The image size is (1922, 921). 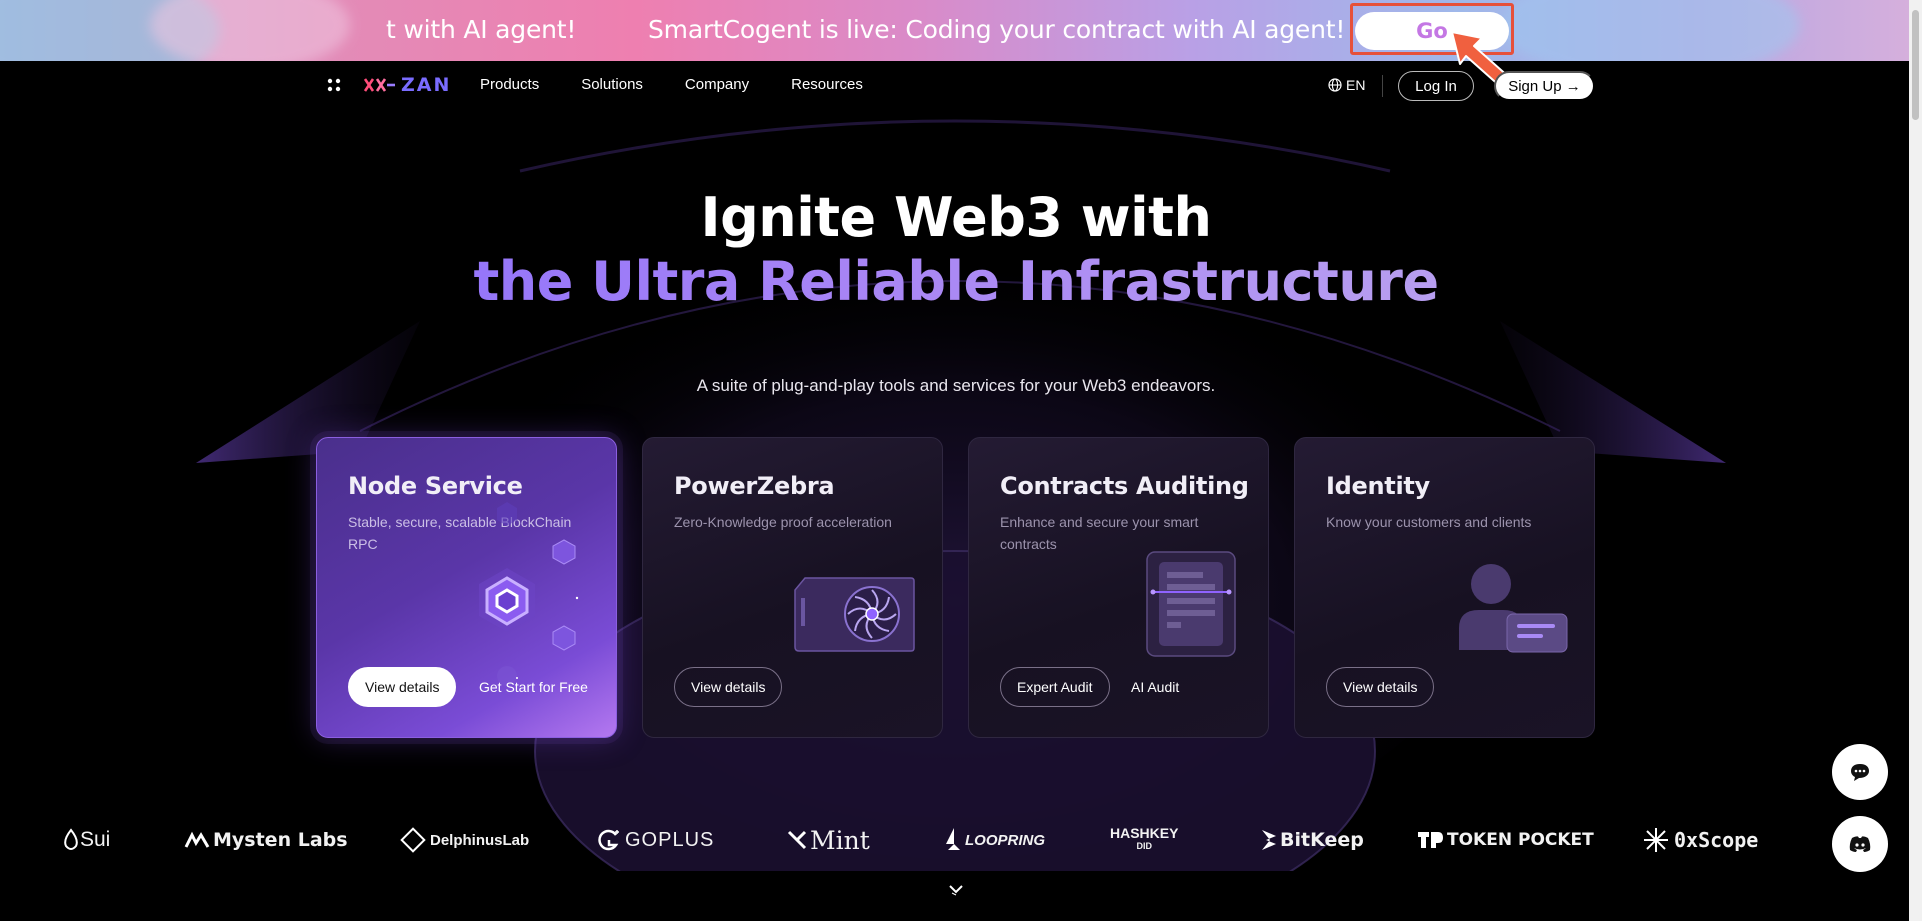 What do you see at coordinates (1520, 840) in the screenshot?
I see `partner-name: TOKEN POCKET` at bounding box center [1520, 840].